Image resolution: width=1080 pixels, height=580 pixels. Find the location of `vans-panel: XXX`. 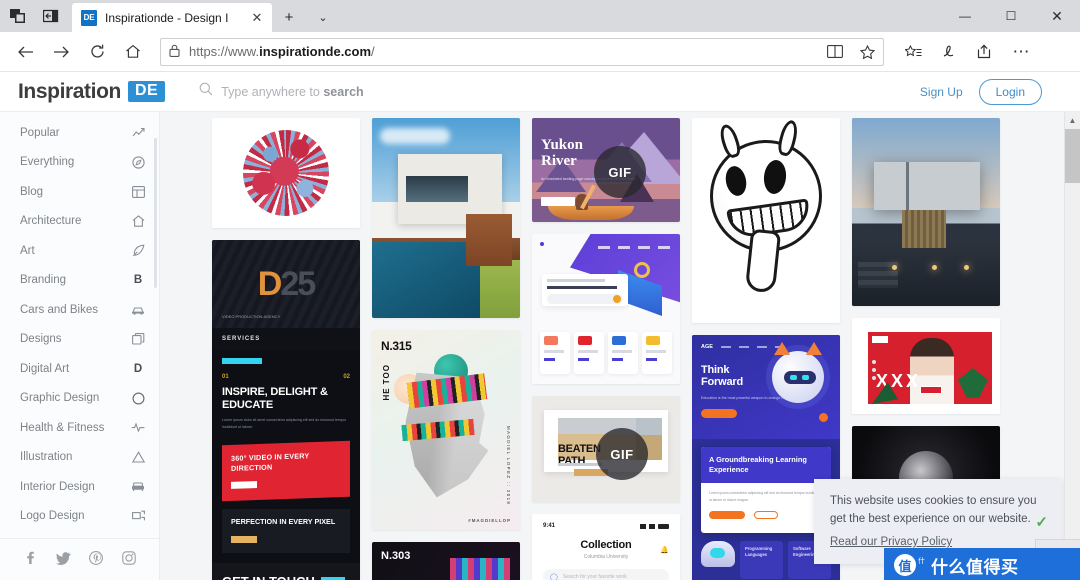

vans-panel: XXX is located at coordinates (930, 368).